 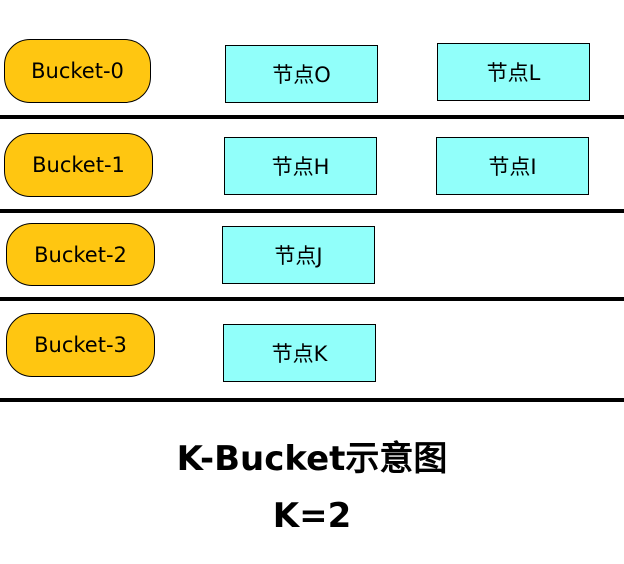 I want to click on node-l-box: 节点L, so click(x=513, y=72).